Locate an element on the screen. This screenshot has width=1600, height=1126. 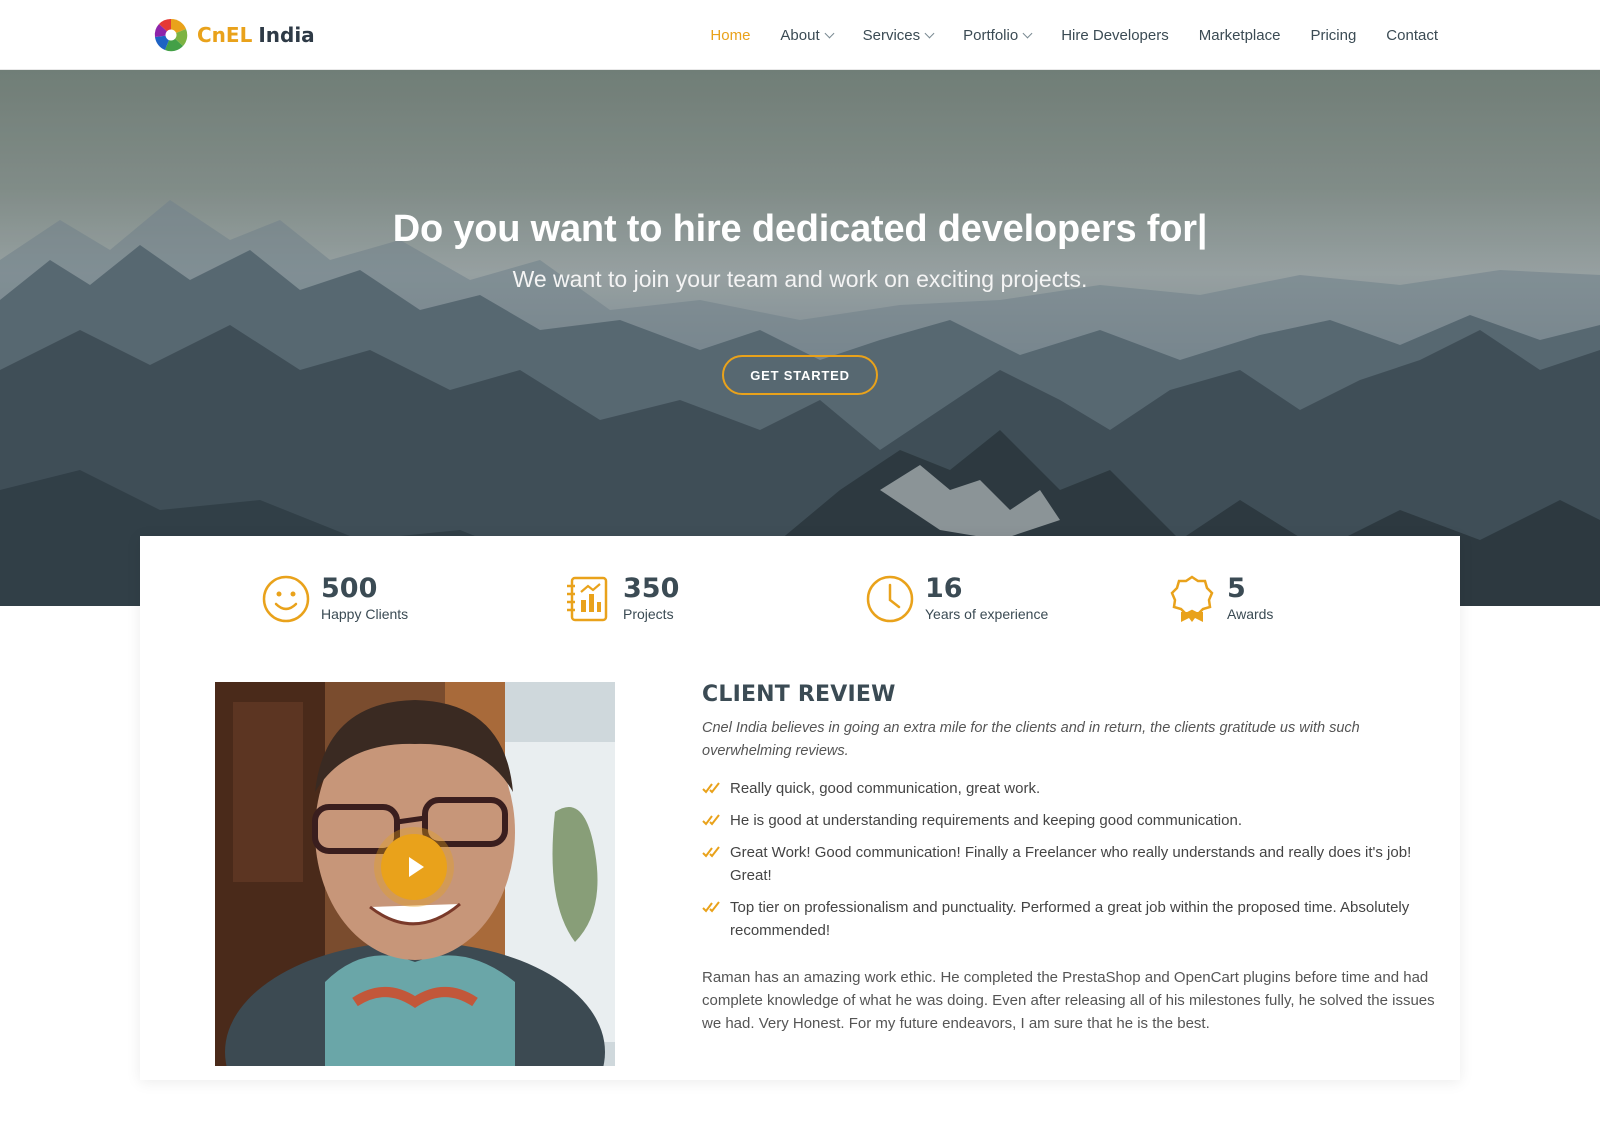
nav-item-label: Marketplace is located at coordinates (1239, 35).